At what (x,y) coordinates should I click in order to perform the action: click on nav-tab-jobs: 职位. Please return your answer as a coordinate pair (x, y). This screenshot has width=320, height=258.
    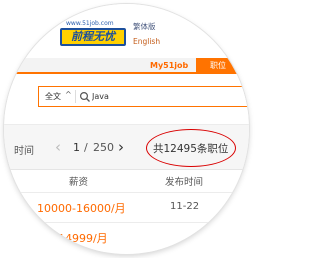
    Looking at the image, I should click on (222, 66).